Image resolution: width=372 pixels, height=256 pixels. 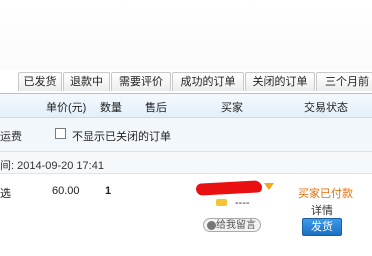 I want to click on shipping-fee-fragment: 运费, so click(x=11, y=137).